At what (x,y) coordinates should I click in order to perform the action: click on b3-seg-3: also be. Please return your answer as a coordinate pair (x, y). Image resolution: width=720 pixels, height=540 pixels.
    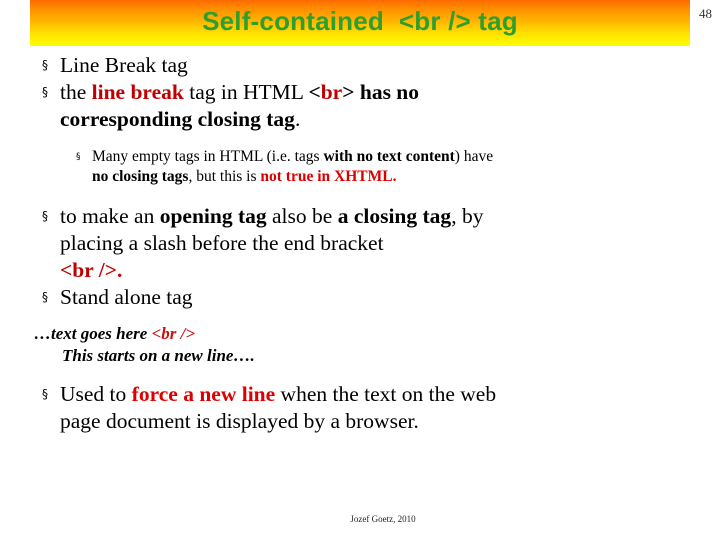
    Looking at the image, I should click on (302, 216).